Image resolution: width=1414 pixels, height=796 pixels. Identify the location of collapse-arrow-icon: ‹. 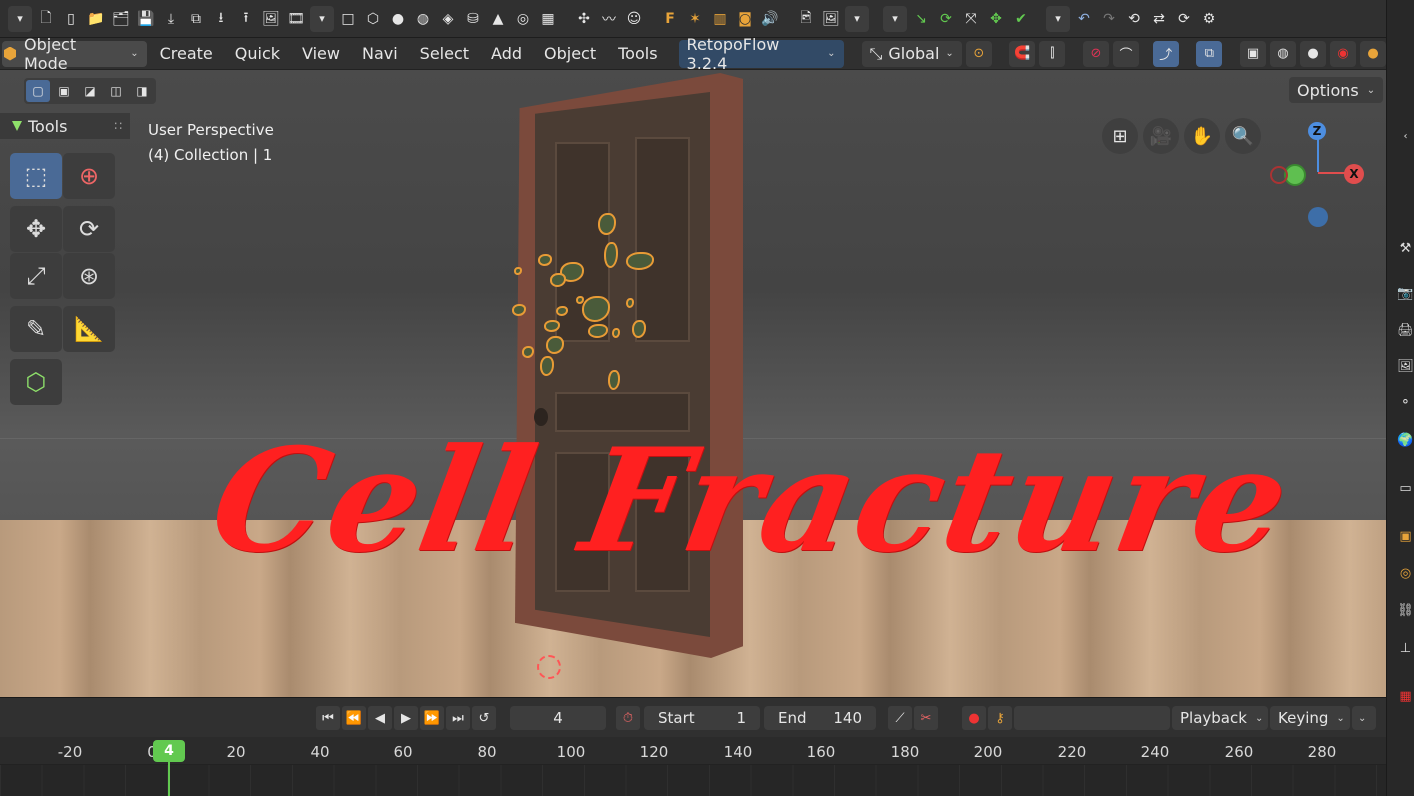
(1405, 136).